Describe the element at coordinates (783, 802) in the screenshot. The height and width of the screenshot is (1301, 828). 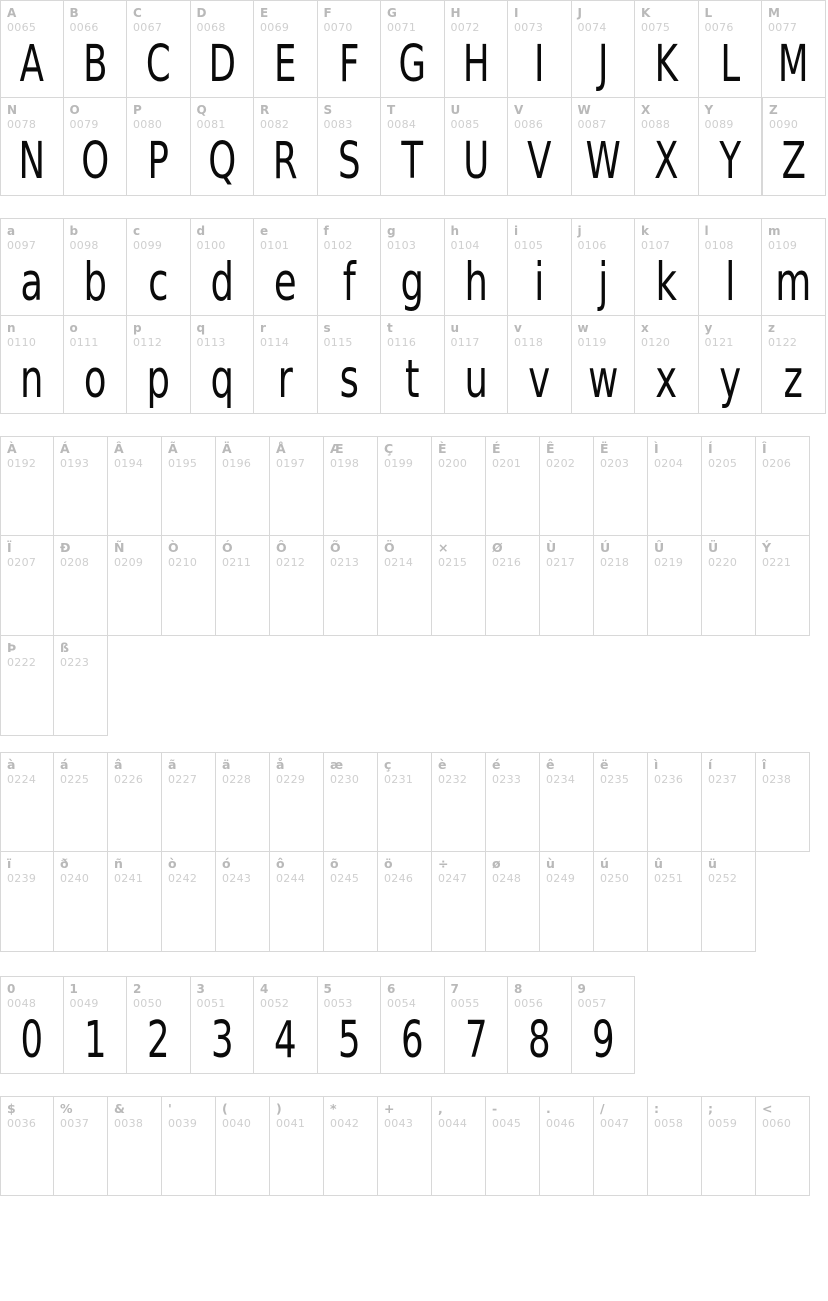
I see `char-cell: î 0238` at that location.